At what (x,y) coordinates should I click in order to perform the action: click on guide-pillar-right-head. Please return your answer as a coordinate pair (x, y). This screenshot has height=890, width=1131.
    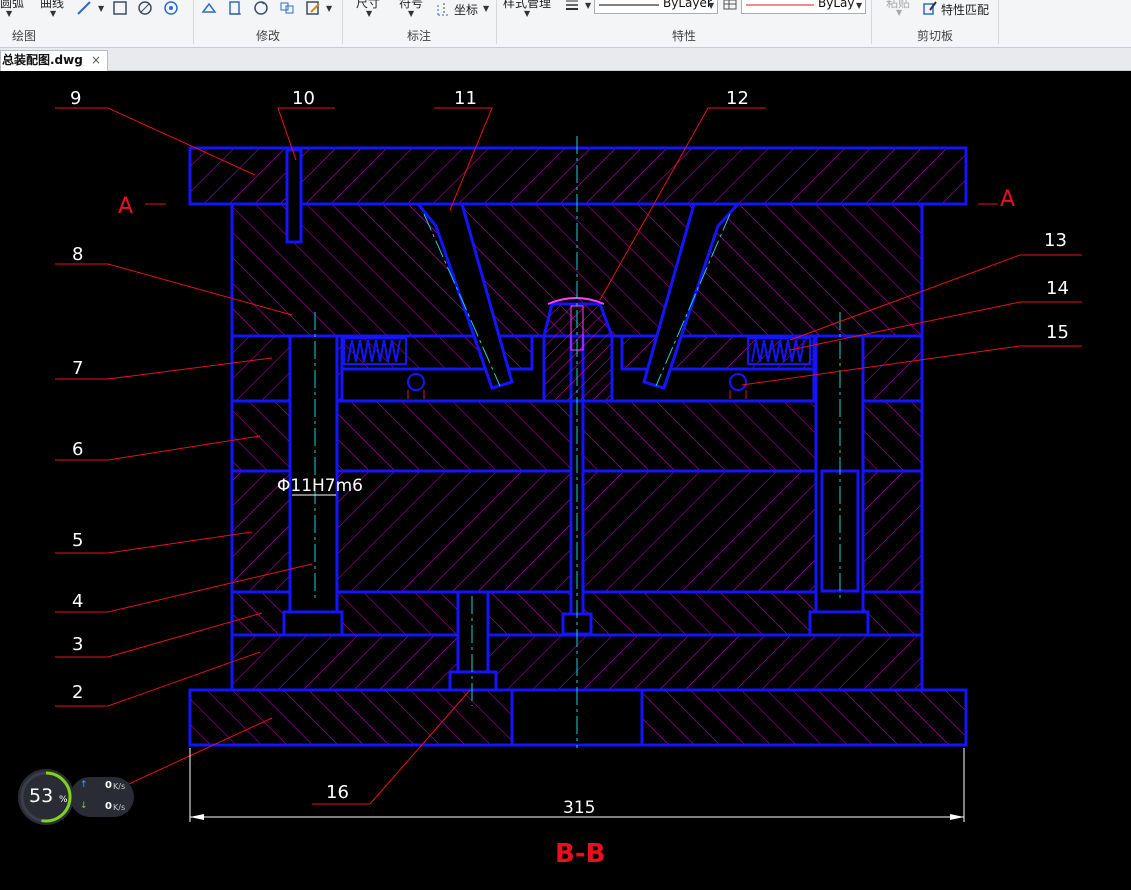
    Looking at the image, I should click on (839, 623).